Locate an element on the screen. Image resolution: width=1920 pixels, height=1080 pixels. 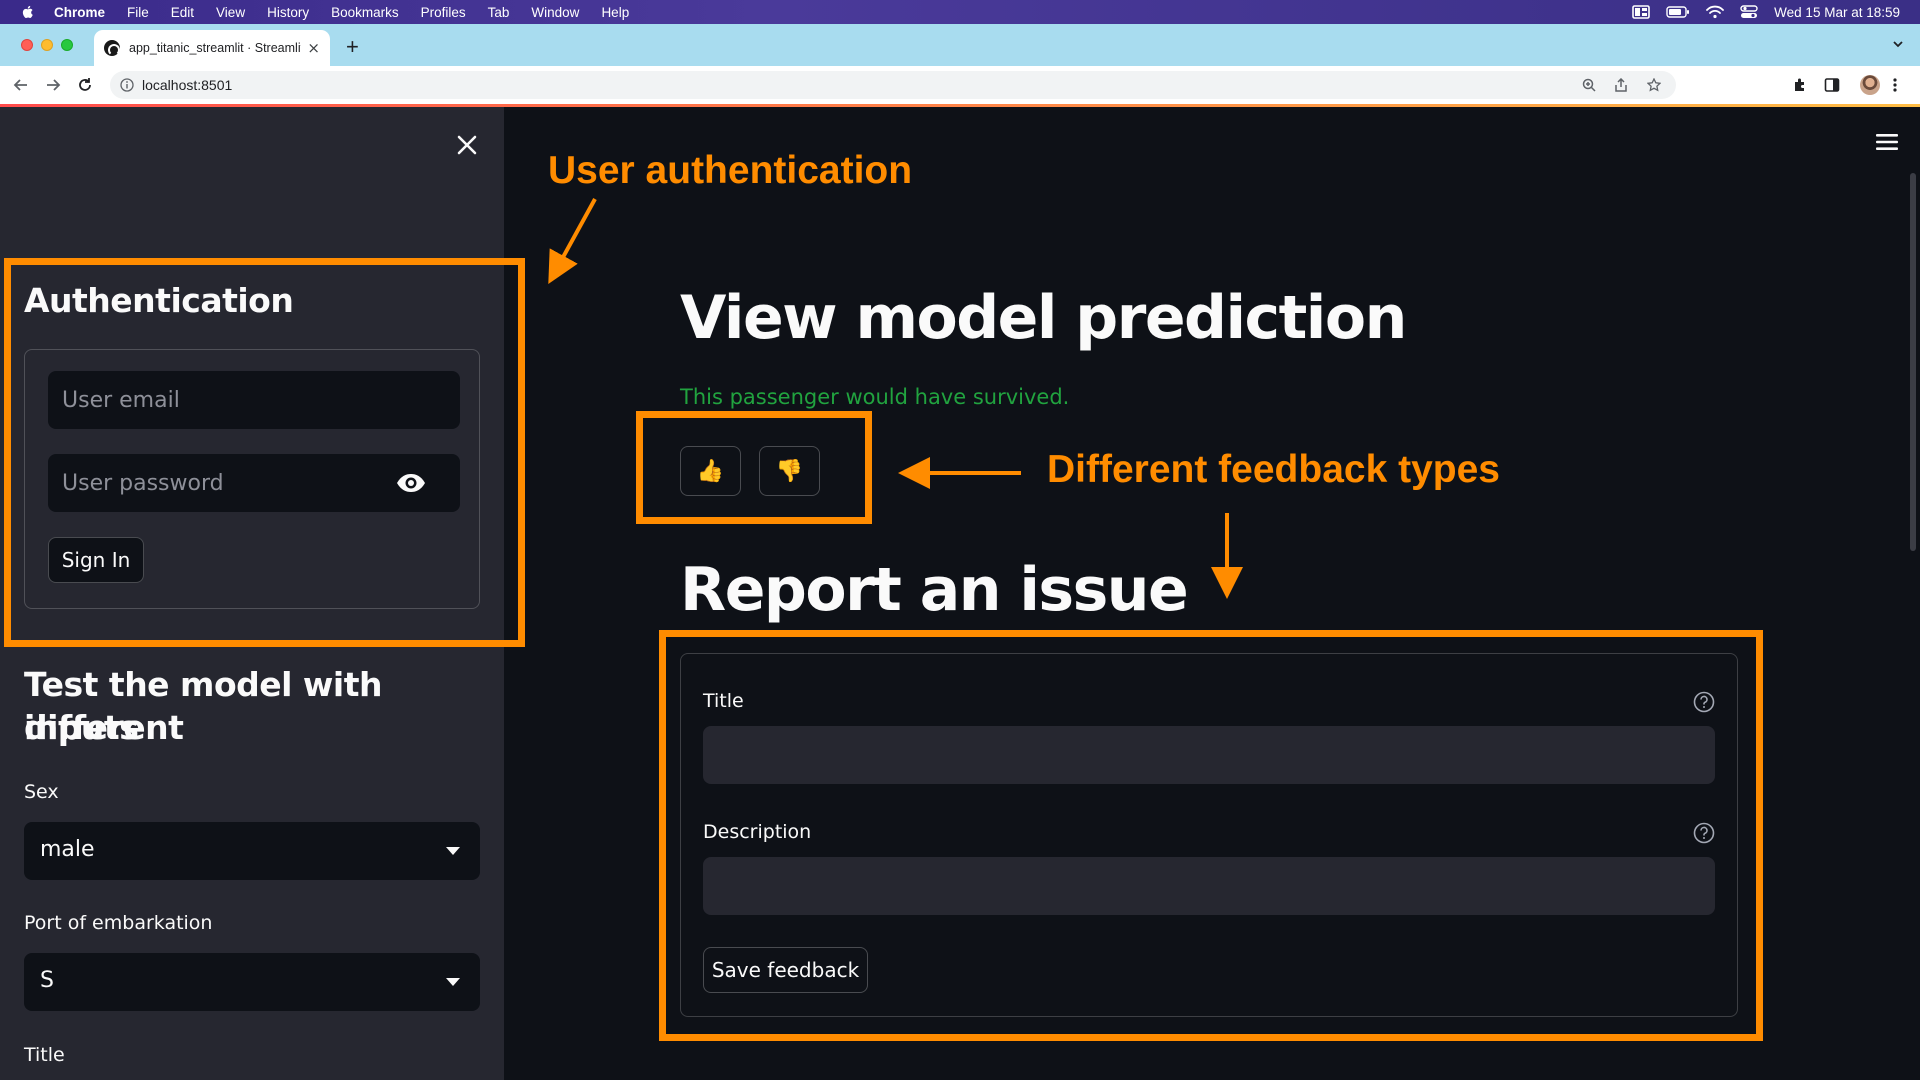
port-label: Port of embarkation is located at coordinates (118, 923).